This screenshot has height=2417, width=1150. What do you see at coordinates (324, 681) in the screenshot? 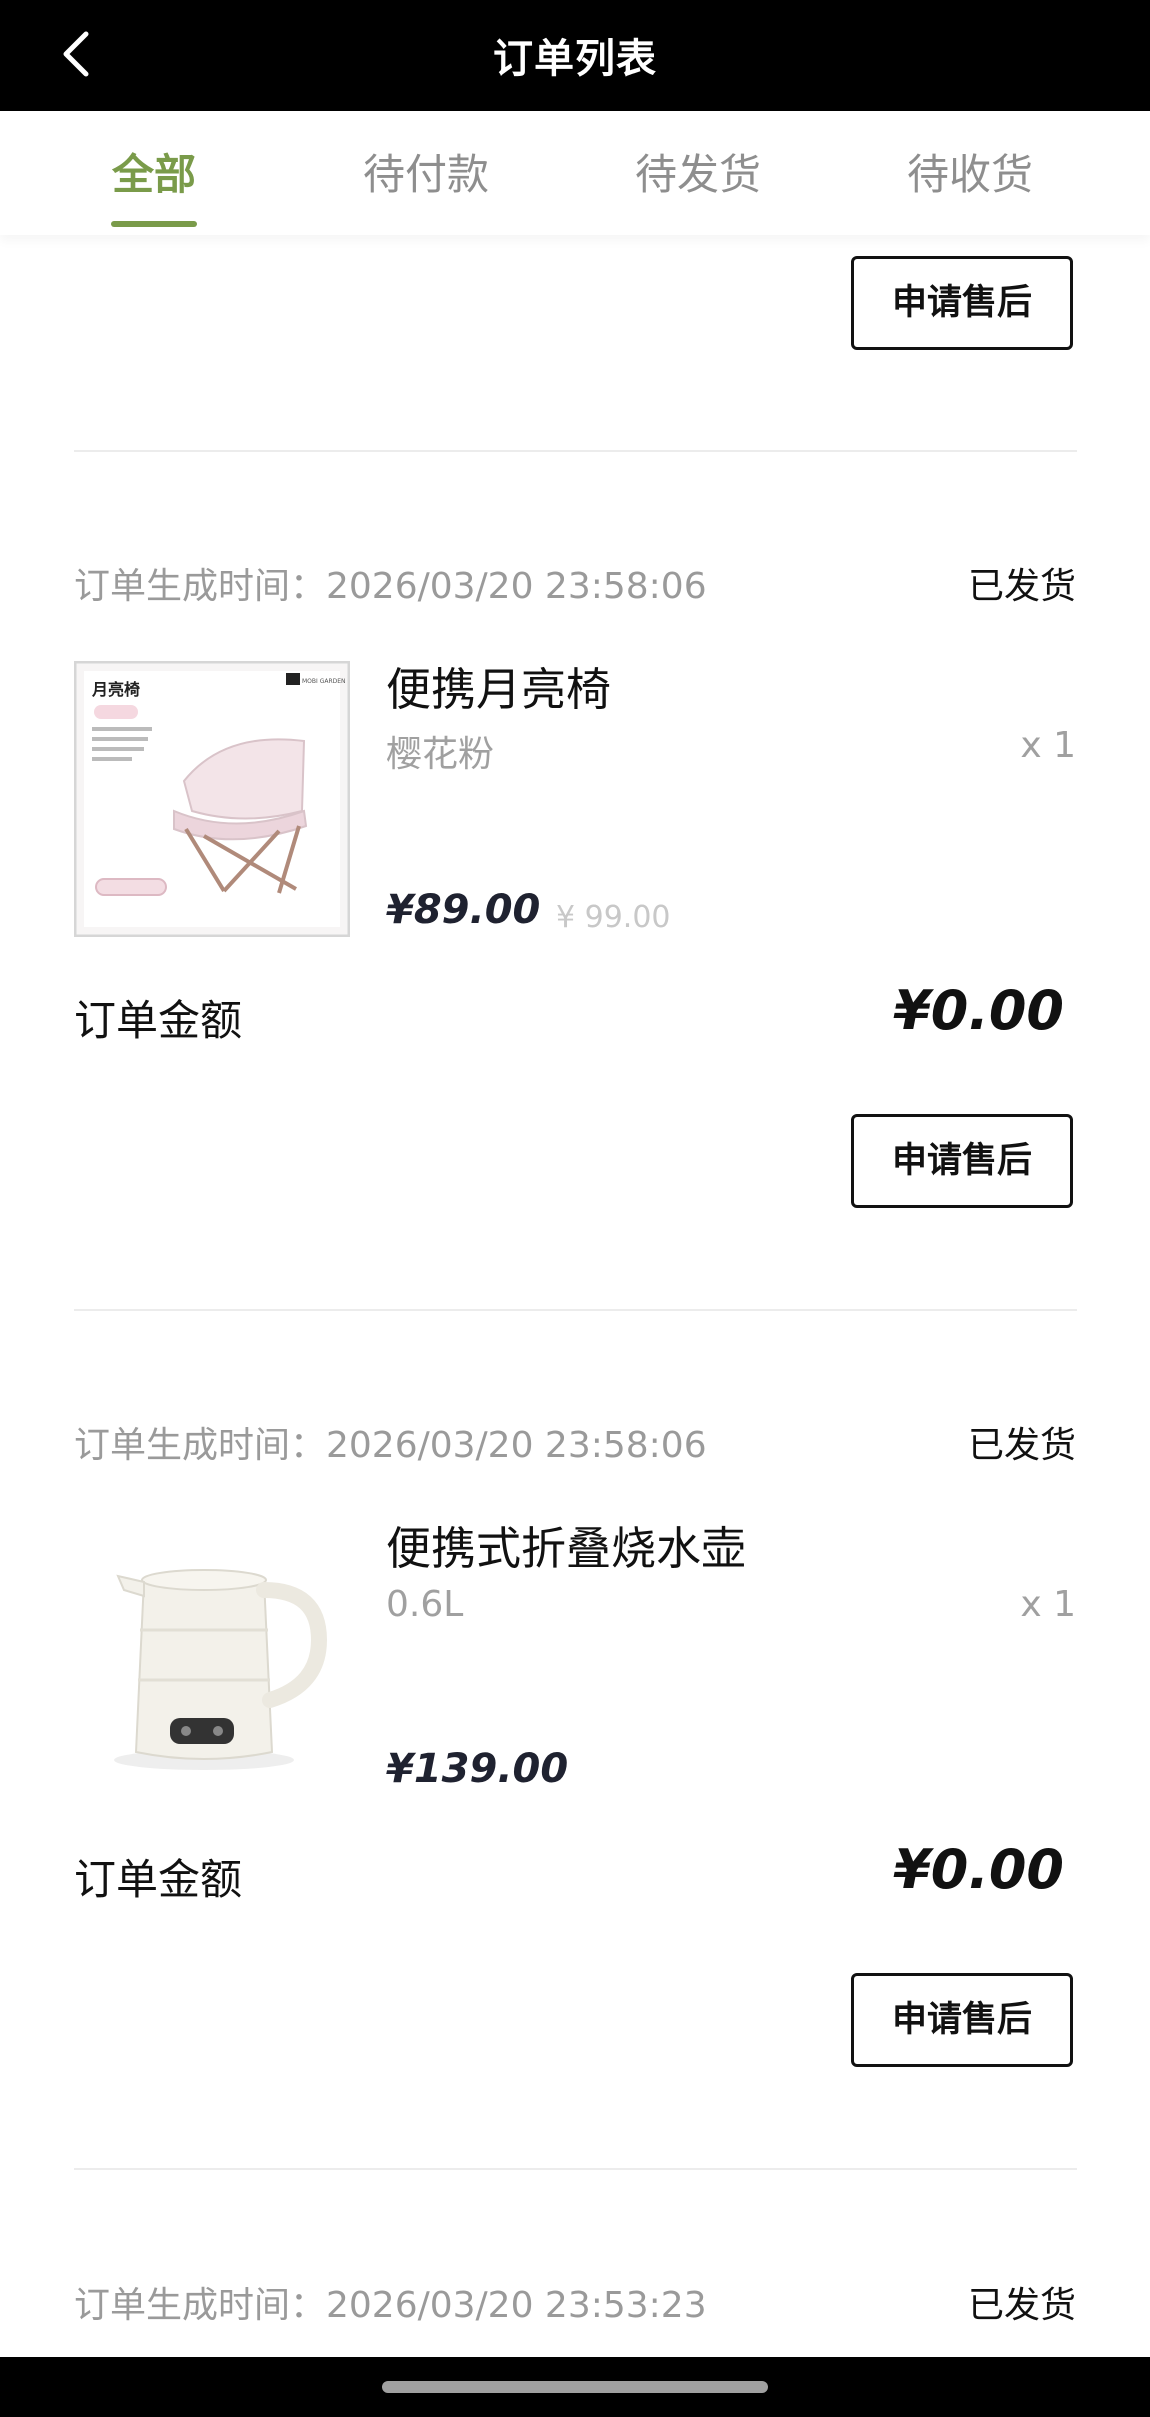
I see `image-brand: MOBI GARDEN` at bounding box center [324, 681].